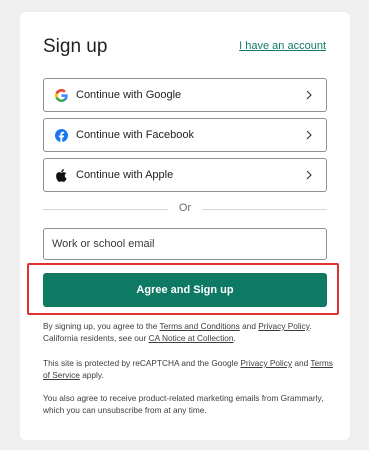  Describe the element at coordinates (91, 375) in the screenshot. I see `legal-text: apply.` at that location.